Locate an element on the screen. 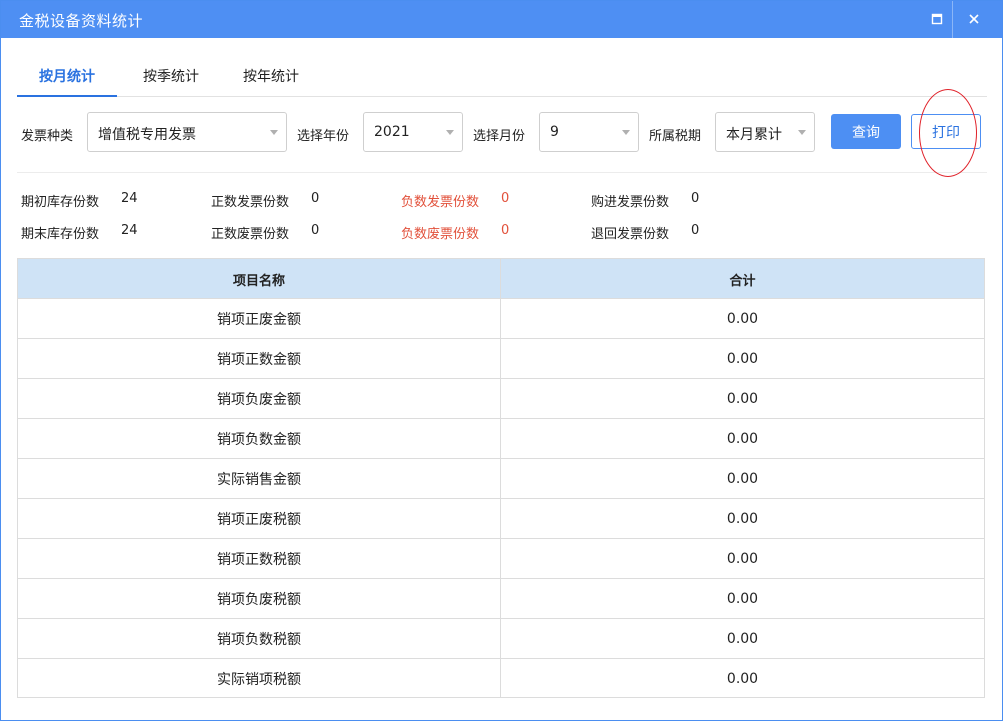 This screenshot has height=721, width=1003. close-icon is located at coordinates (974, 19).